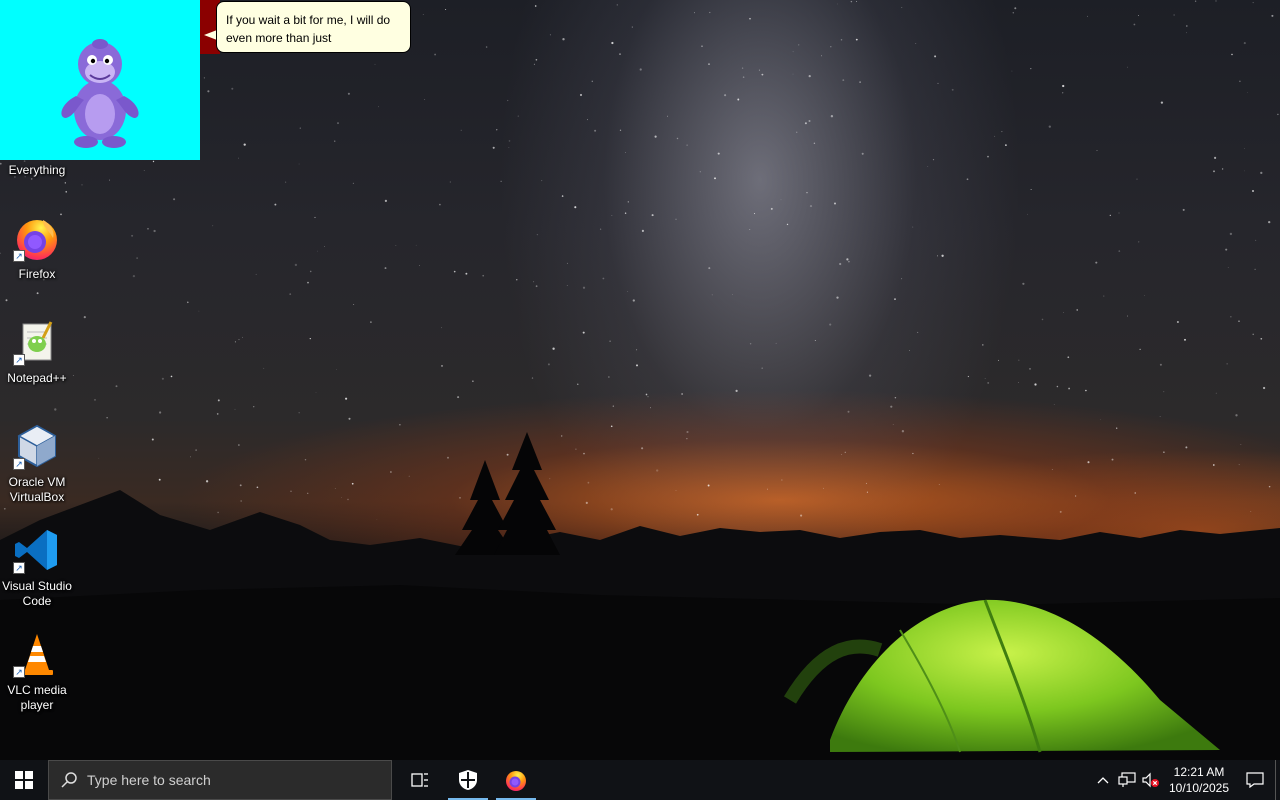 The image size is (1280, 800). What do you see at coordinates (37, 697) in the screenshot?
I see `desktop-icon-label: VLC media player` at bounding box center [37, 697].